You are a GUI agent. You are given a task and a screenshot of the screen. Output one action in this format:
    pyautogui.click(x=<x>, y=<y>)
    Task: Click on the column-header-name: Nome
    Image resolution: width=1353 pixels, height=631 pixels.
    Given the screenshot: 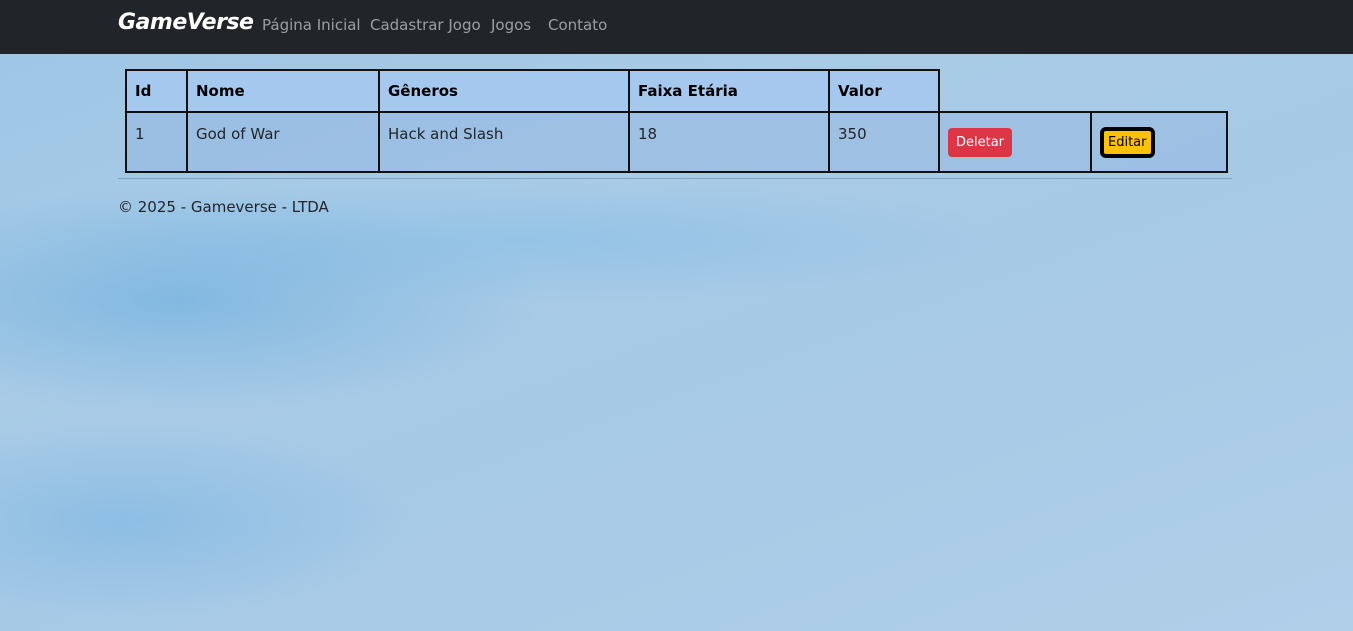 What is the action you would take?
    pyautogui.click(x=283, y=91)
    